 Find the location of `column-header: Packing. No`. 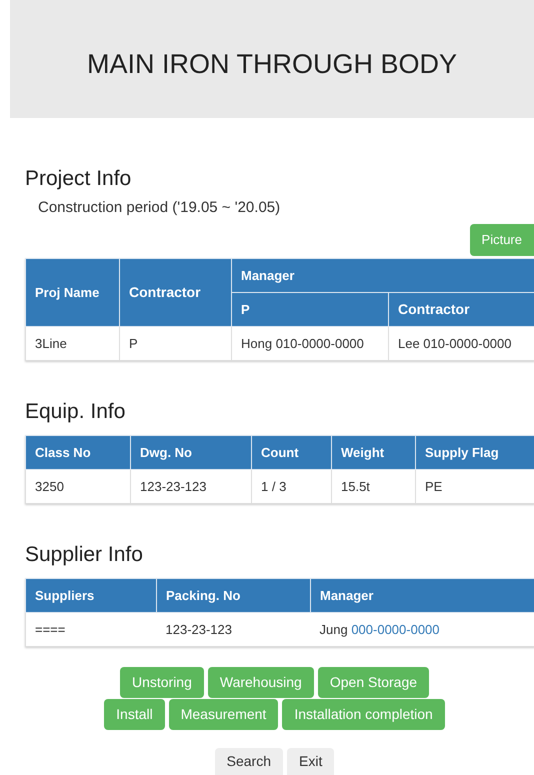

column-header: Packing. No is located at coordinates (233, 595).